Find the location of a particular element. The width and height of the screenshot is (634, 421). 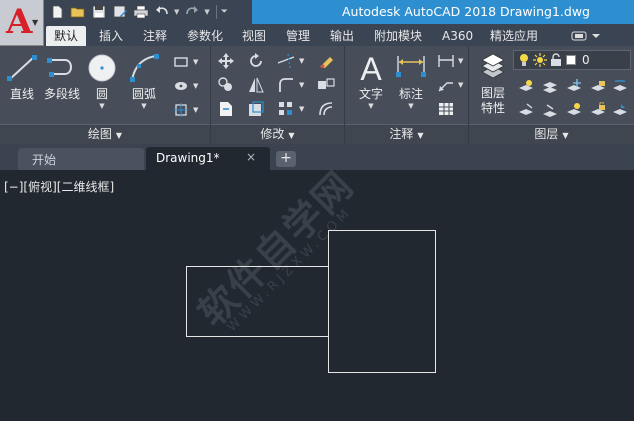

panel-draw: 直线 多段线 圆 ▼ 圆弧 ▼ ▼ ▼ ▼ 绘图 ▼ is located at coordinates (105, 95).